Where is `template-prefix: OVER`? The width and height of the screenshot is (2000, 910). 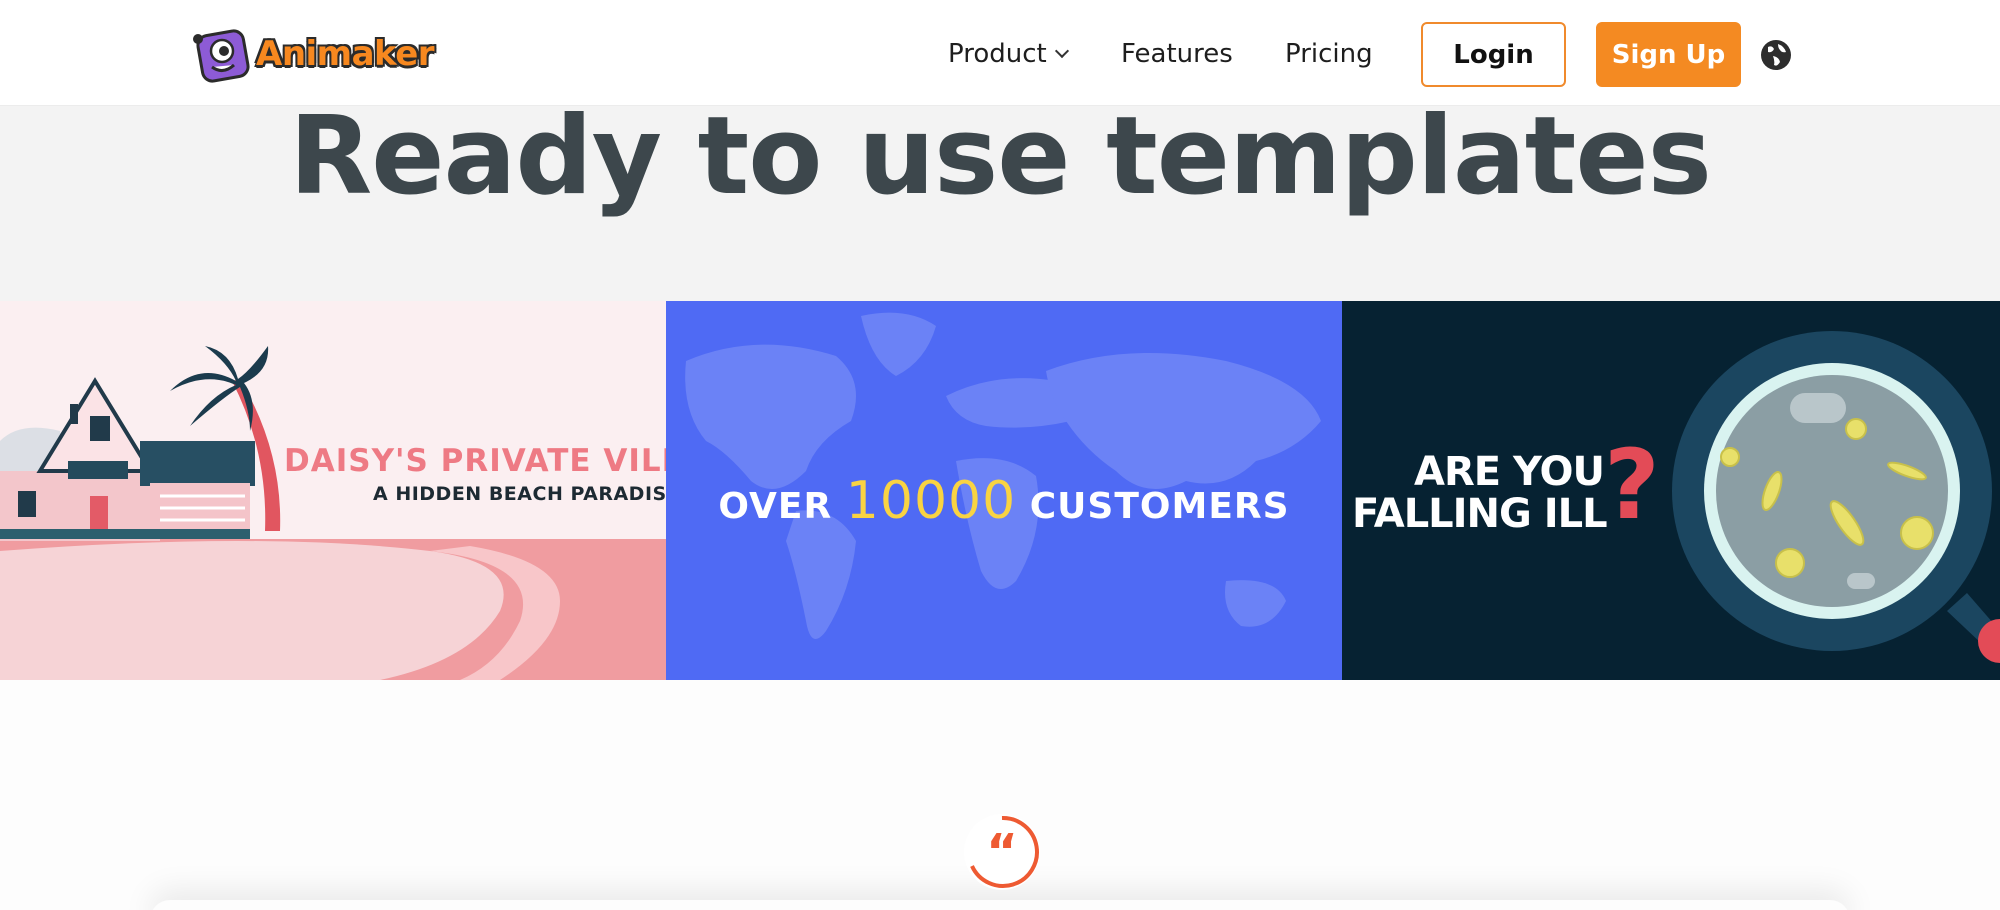
template-prefix: OVER is located at coordinates (775, 506).